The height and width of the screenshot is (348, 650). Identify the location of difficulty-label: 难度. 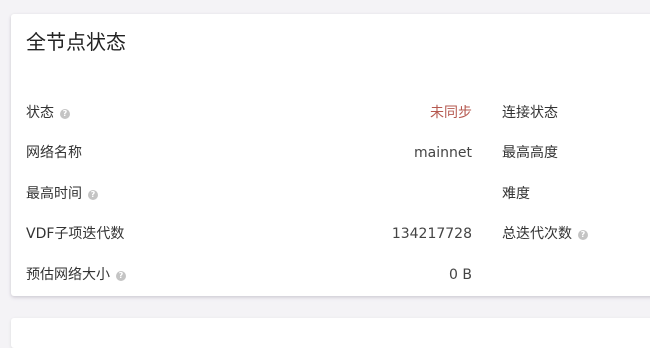
(516, 194).